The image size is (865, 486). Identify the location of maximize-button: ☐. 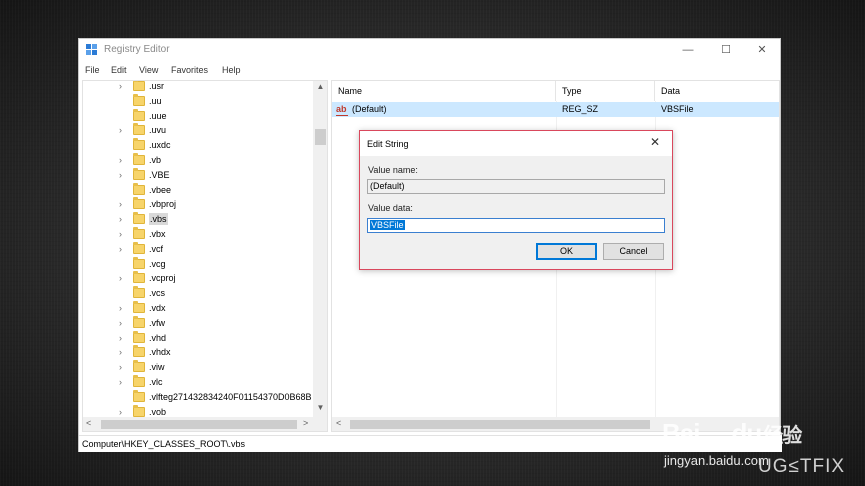
(726, 50).